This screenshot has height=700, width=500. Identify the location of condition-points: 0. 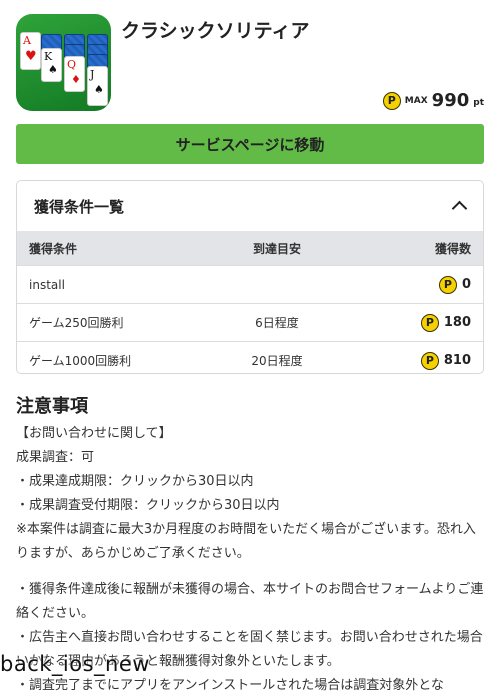
(466, 284).